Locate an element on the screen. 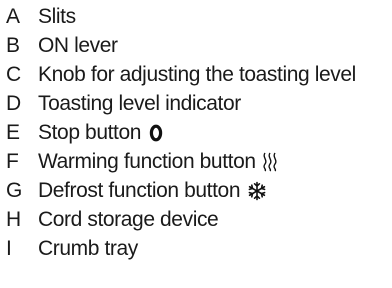 The image size is (392, 288). item-label: Defrost function button is located at coordinates (139, 190).